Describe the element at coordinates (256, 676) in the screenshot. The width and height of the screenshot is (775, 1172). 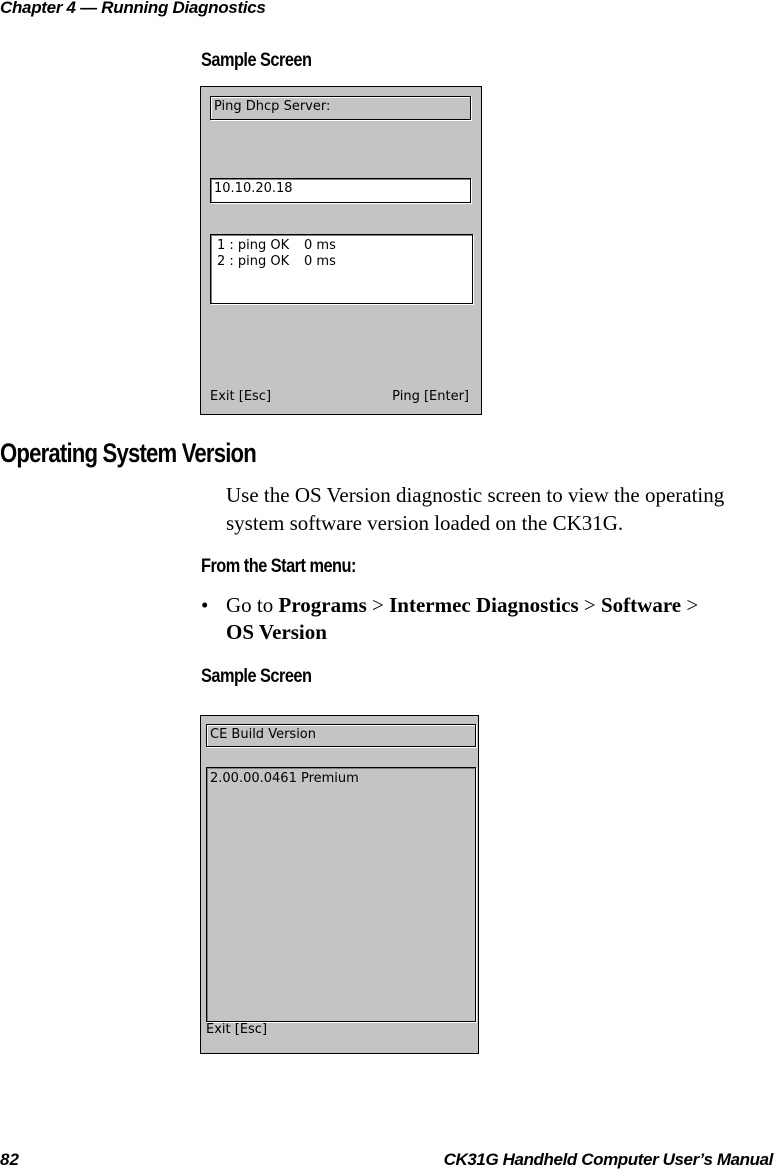
I see `sample-screen-heading-2: Sample Screen` at that location.